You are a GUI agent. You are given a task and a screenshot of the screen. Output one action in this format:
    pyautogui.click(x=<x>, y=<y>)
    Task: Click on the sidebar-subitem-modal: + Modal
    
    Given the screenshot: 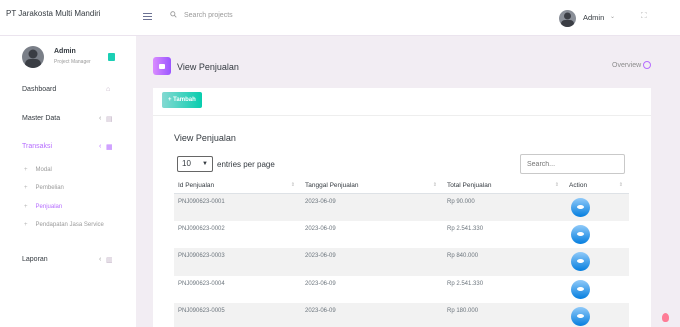 What is the action you would take?
    pyautogui.click(x=38, y=170)
    